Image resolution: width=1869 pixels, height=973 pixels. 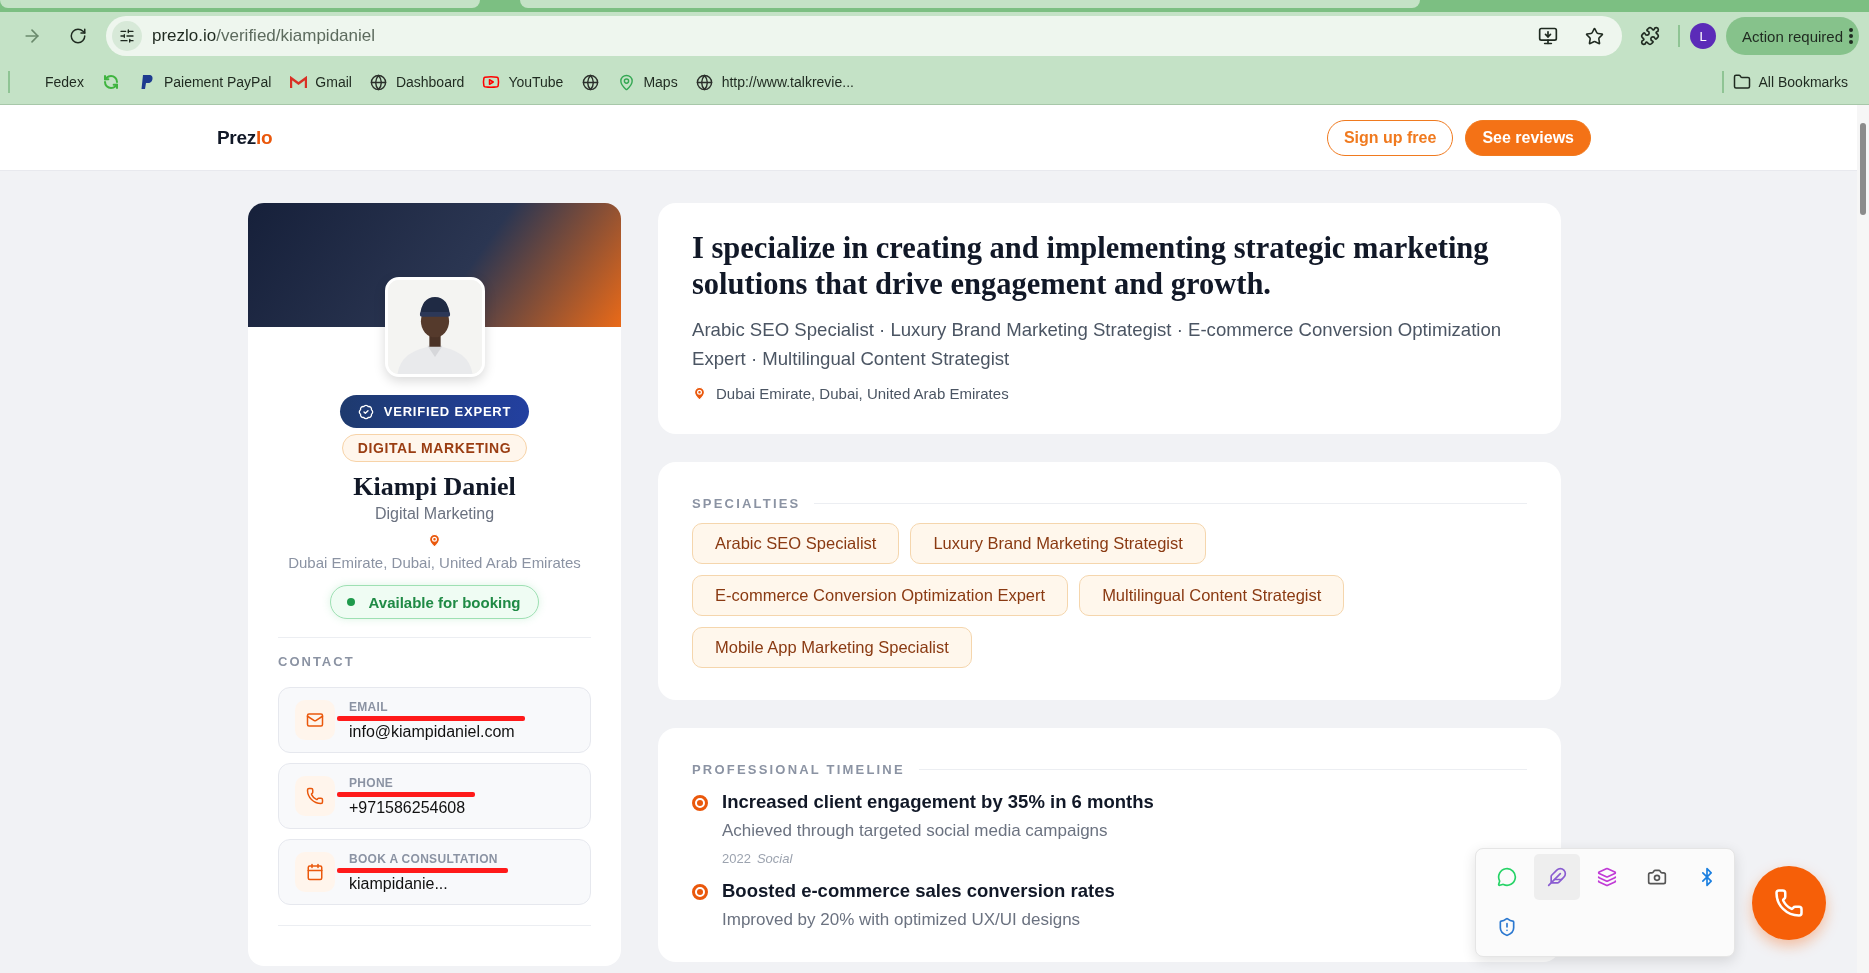 What do you see at coordinates (365, 411) in the screenshot?
I see `check-badge-icon` at bounding box center [365, 411].